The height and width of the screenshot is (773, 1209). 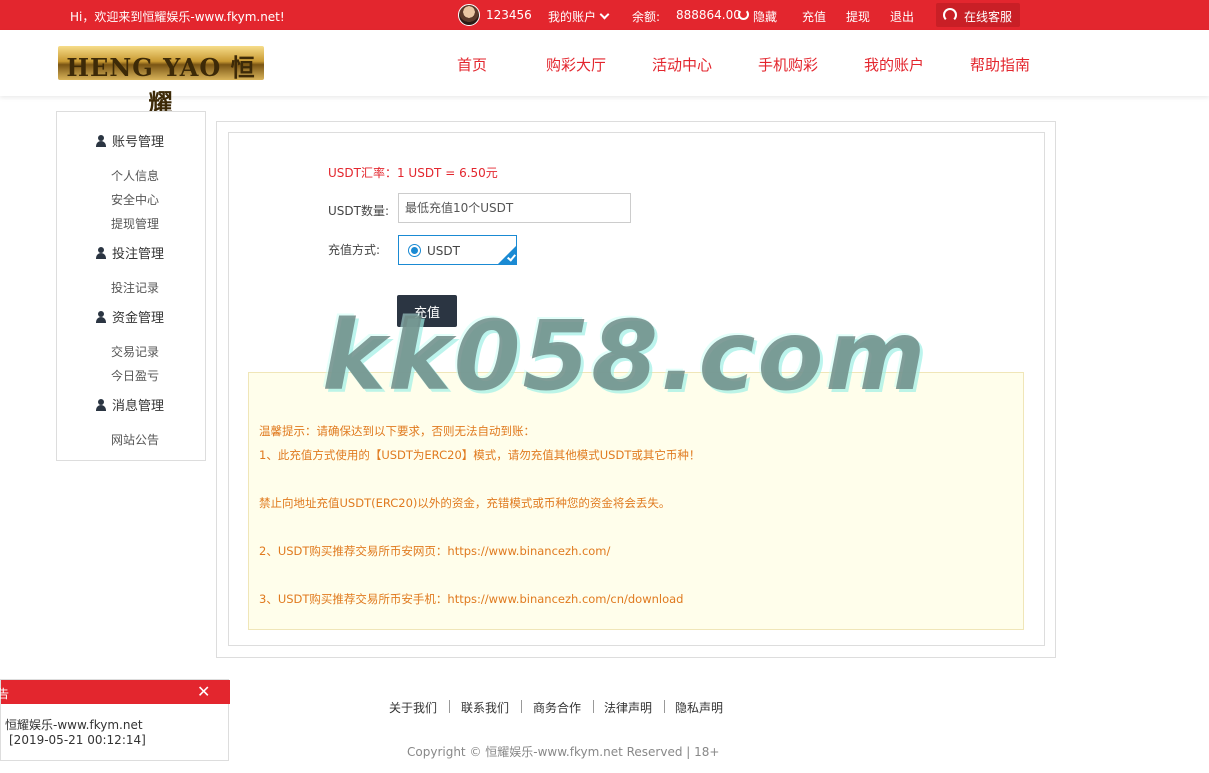 I want to click on usdt-quantity-input, so click(x=514, y=208).